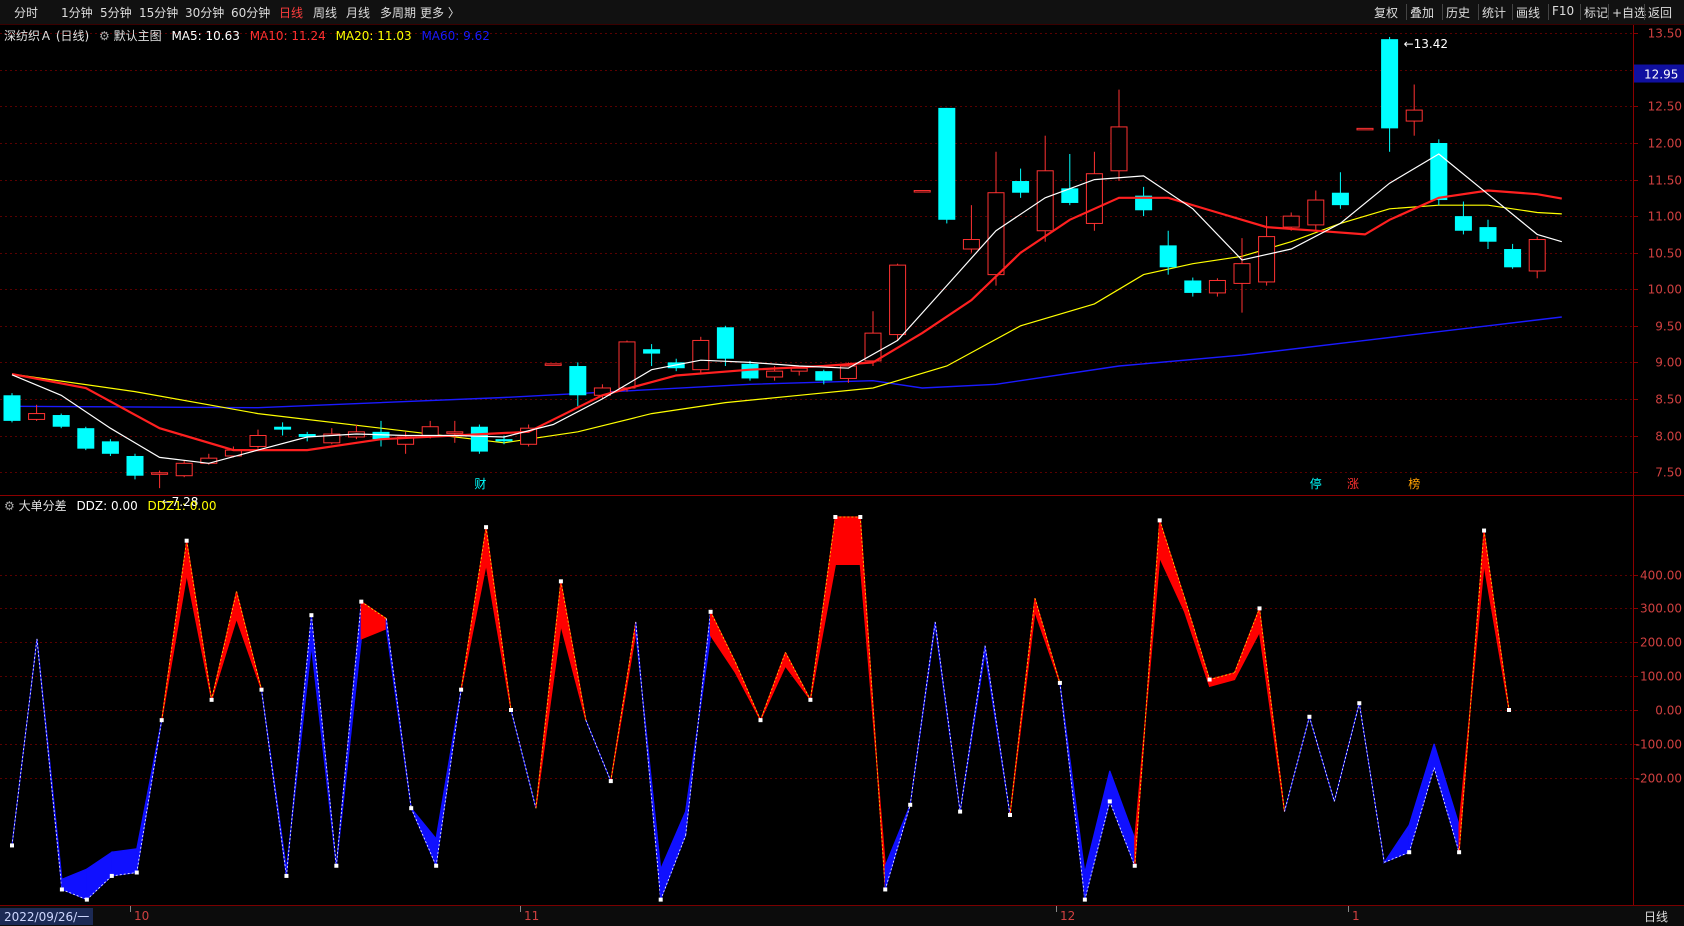  What do you see at coordinates (1316, 483) in the screenshot?
I see `event-marker: 停` at bounding box center [1316, 483].